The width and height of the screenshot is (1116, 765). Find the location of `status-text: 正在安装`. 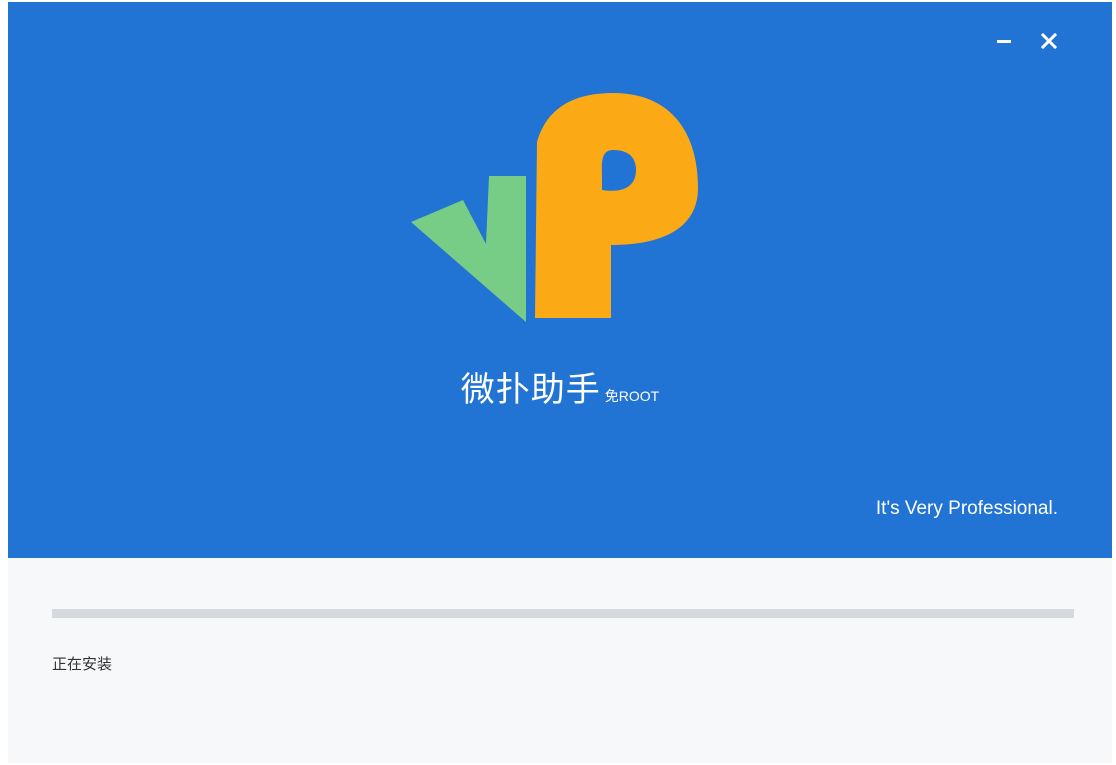

status-text: 正在安装 is located at coordinates (82, 664).